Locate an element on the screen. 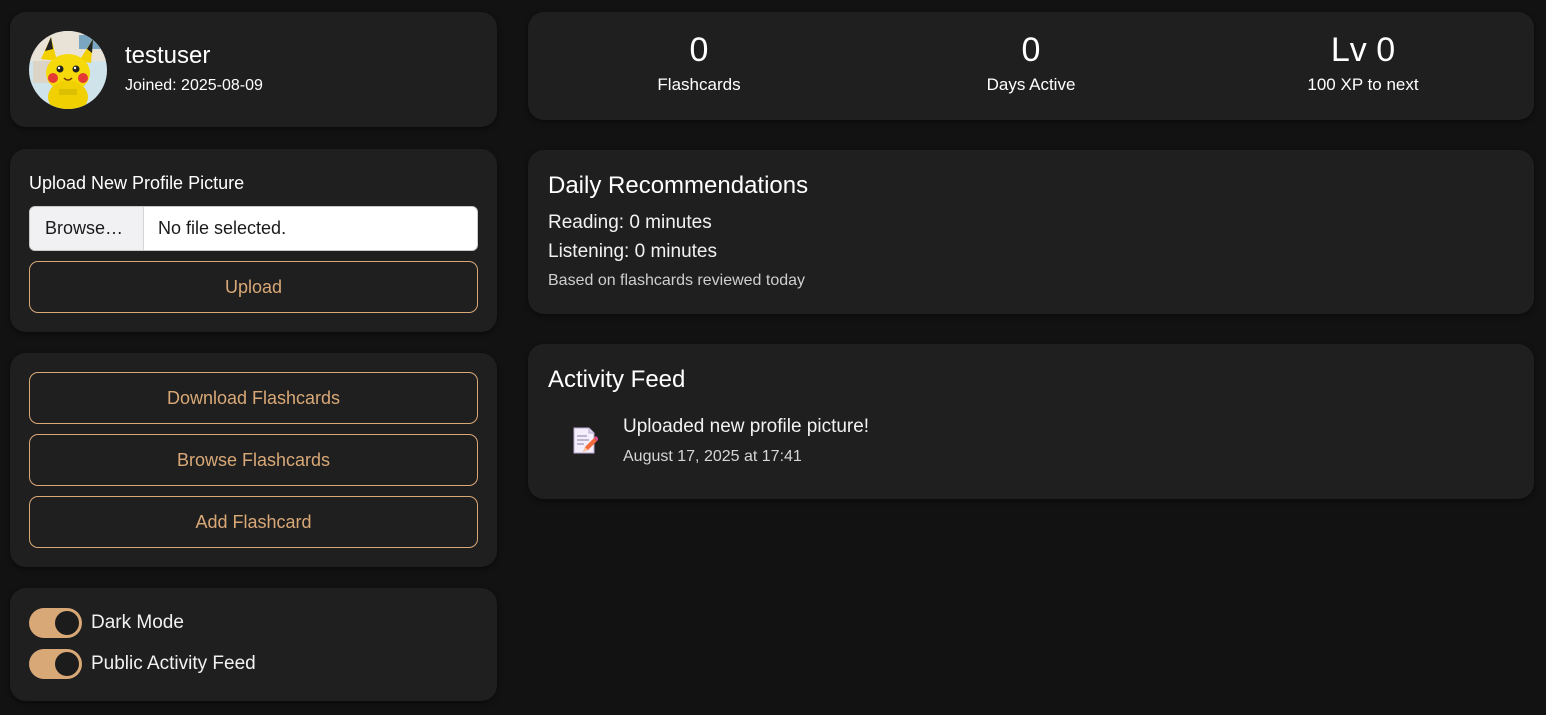 The height and width of the screenshot is (715, 1546). activity-feed-title: Activity Feed is located at coordinates (617, 379).